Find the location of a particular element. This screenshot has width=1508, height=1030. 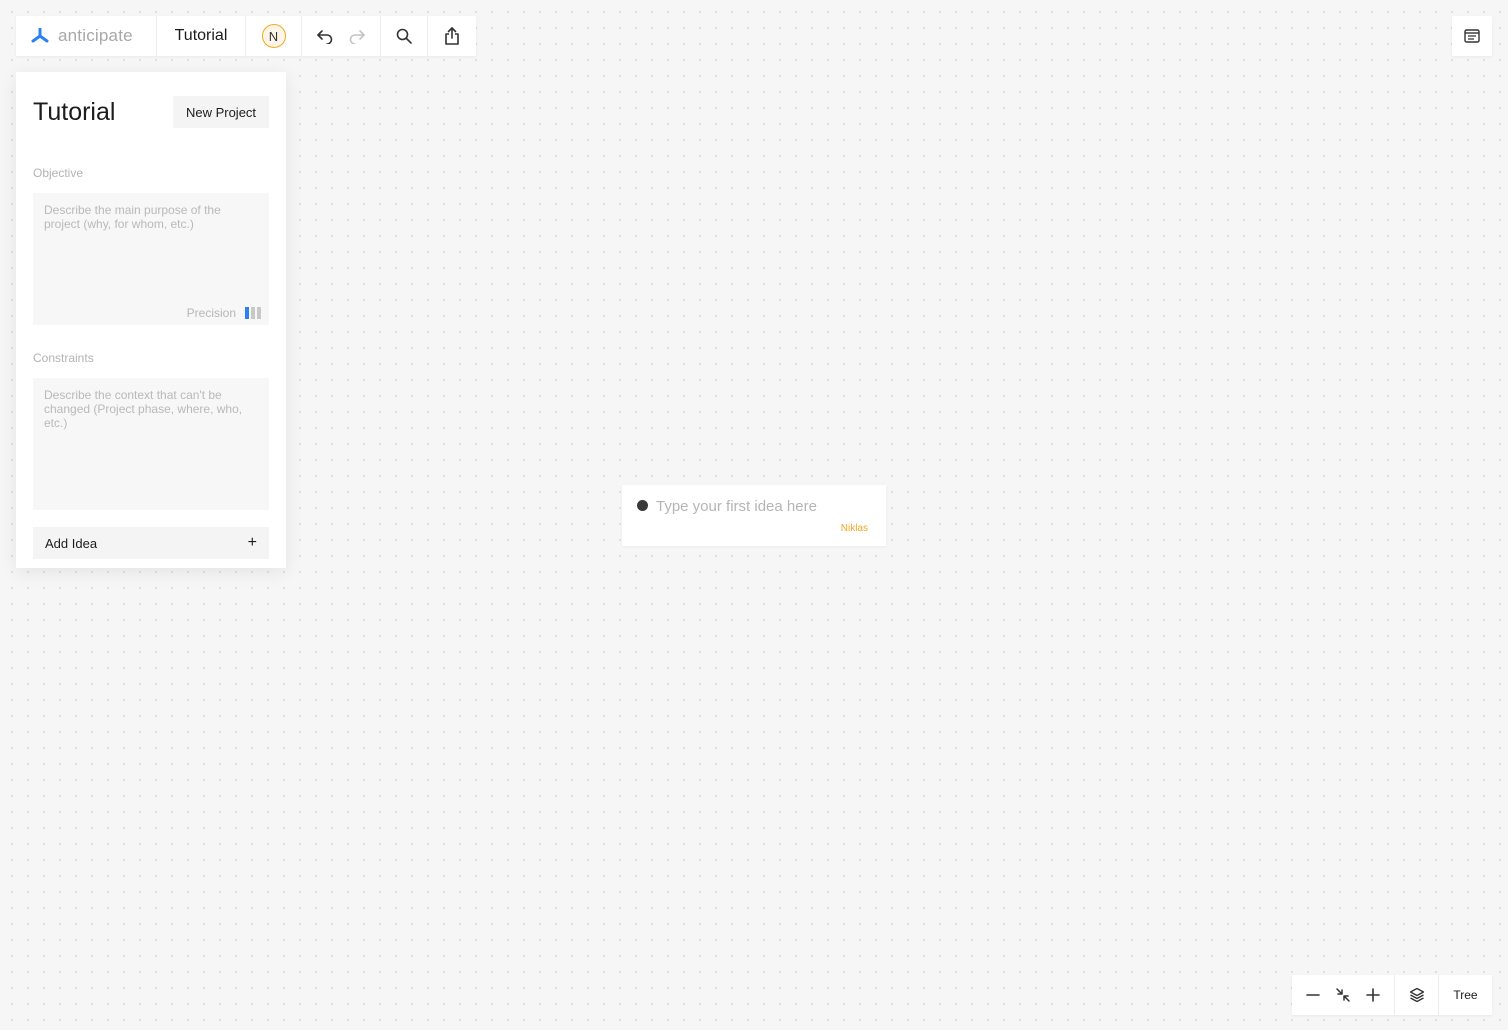

view-mode-button: Tree is located at coordinates (1465, 995).